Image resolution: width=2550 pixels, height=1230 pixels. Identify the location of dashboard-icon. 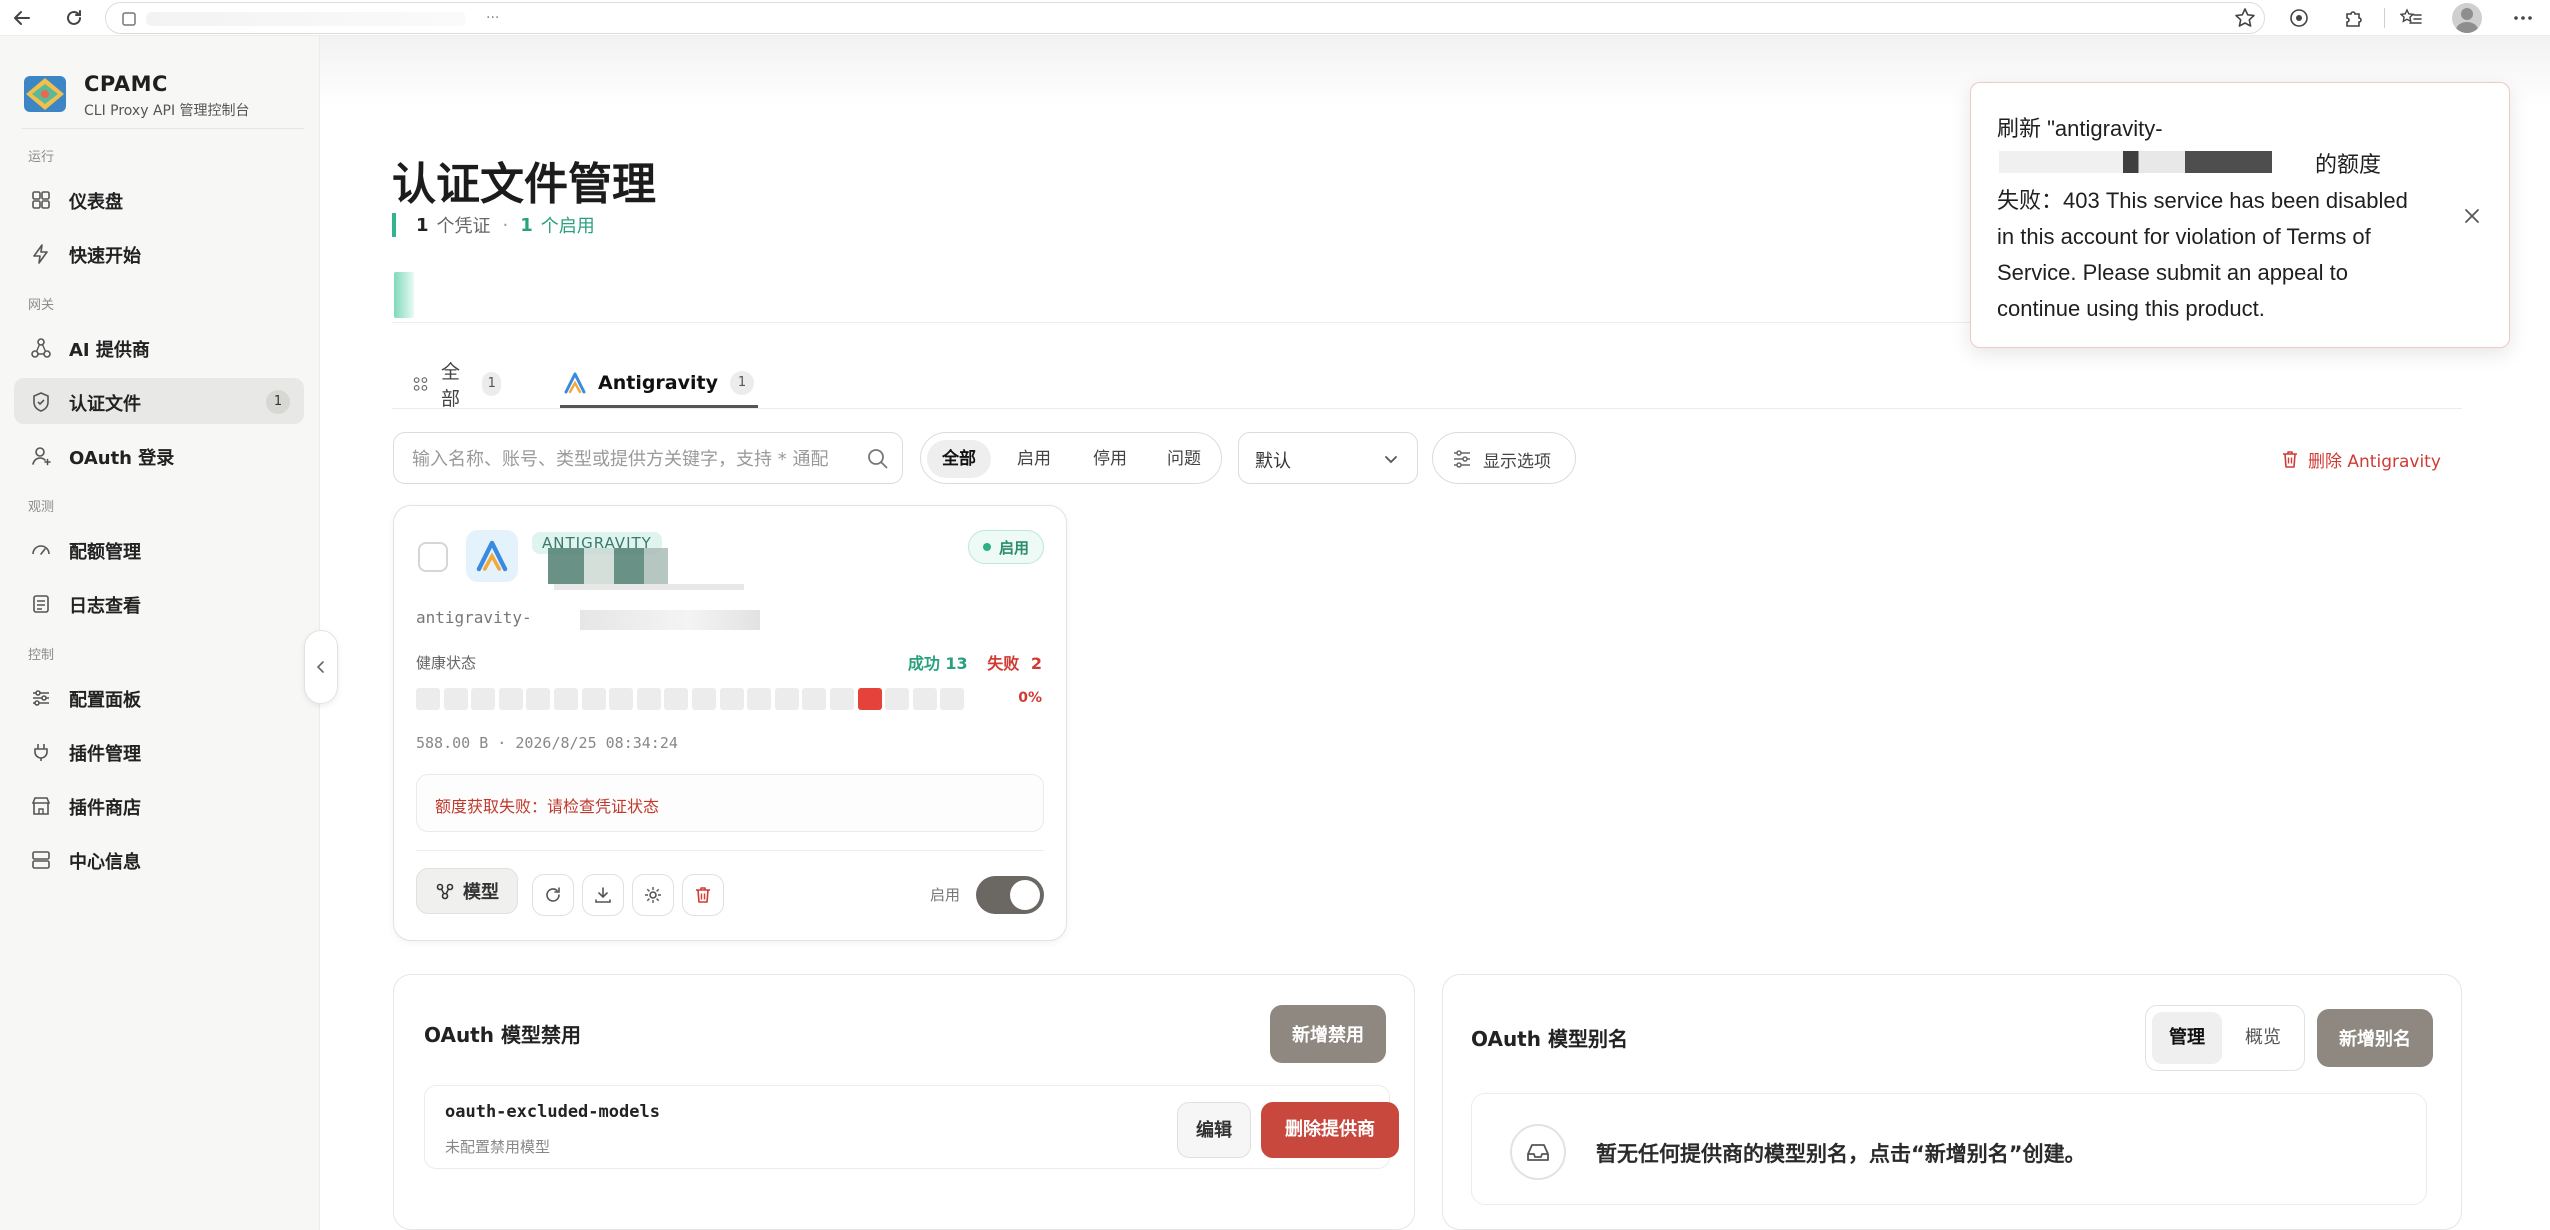
(41, 200).